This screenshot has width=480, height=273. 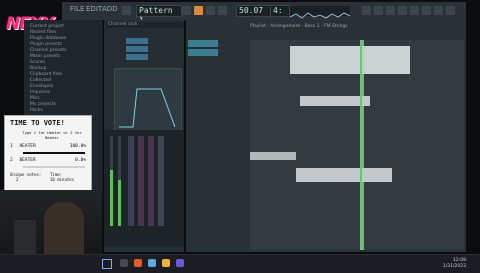 What do you see at coordinates (43, 104) in the screenshot?
I see `browser-item: My projects` at bounding box center [43, 104].